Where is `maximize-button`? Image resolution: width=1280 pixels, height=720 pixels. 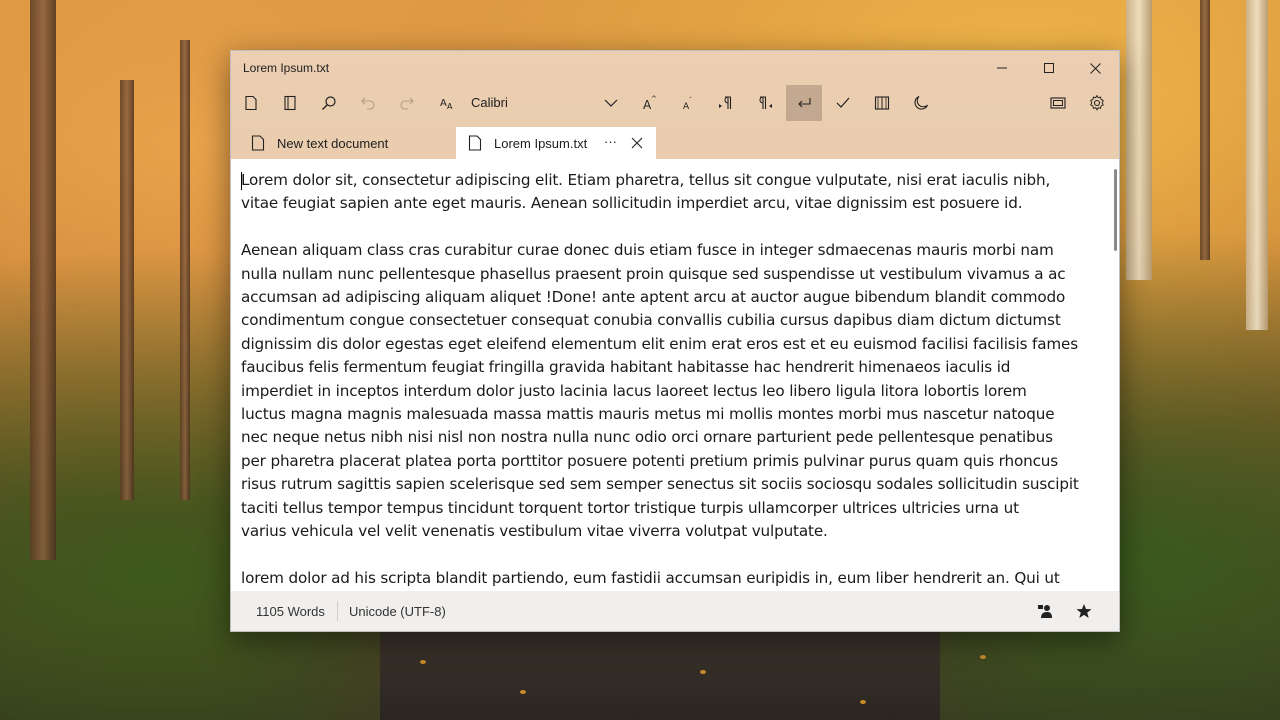
maximize-button is located at coordinates (1049, 68).